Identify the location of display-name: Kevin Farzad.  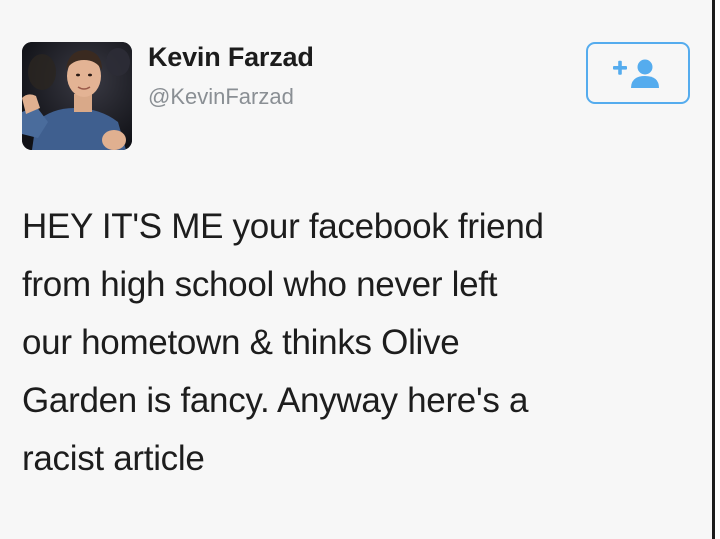
(231, 57).